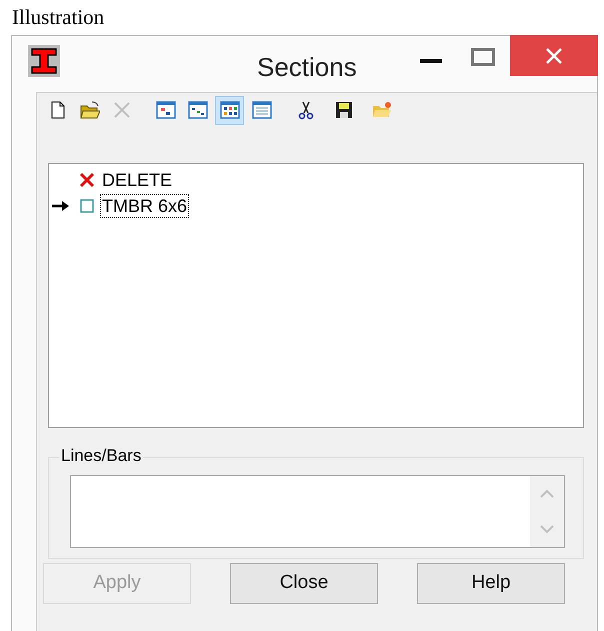  I want to click on figure-caption: Illustration, so click(57, 17).